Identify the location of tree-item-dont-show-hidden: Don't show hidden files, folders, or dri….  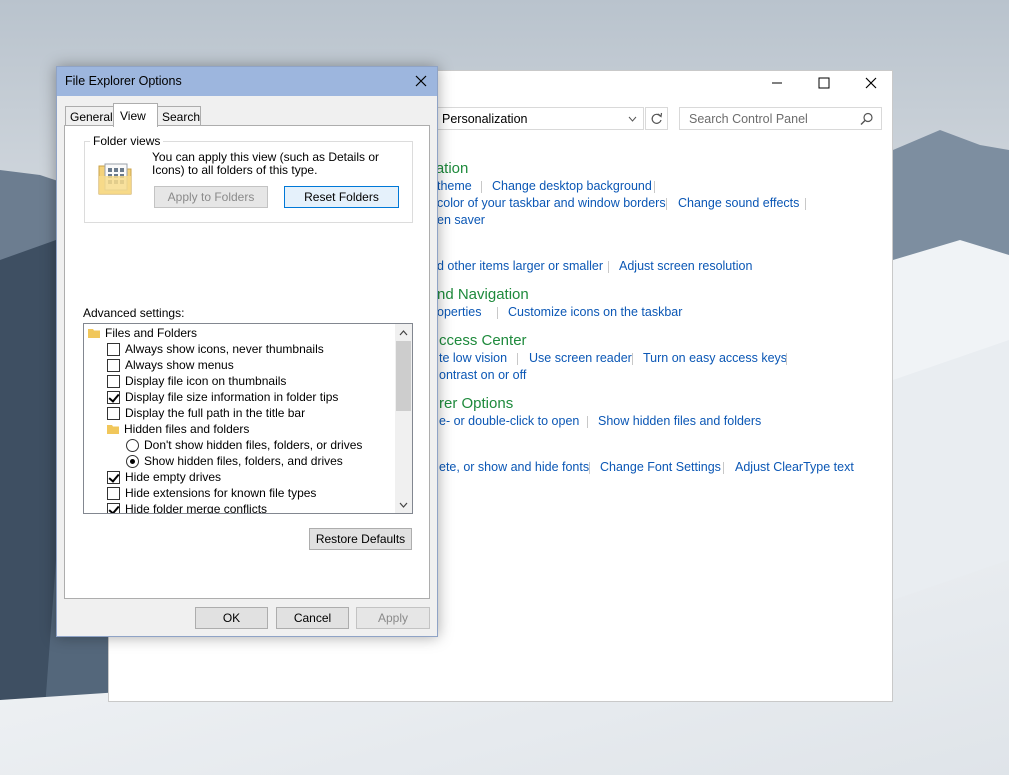
(244, 445).